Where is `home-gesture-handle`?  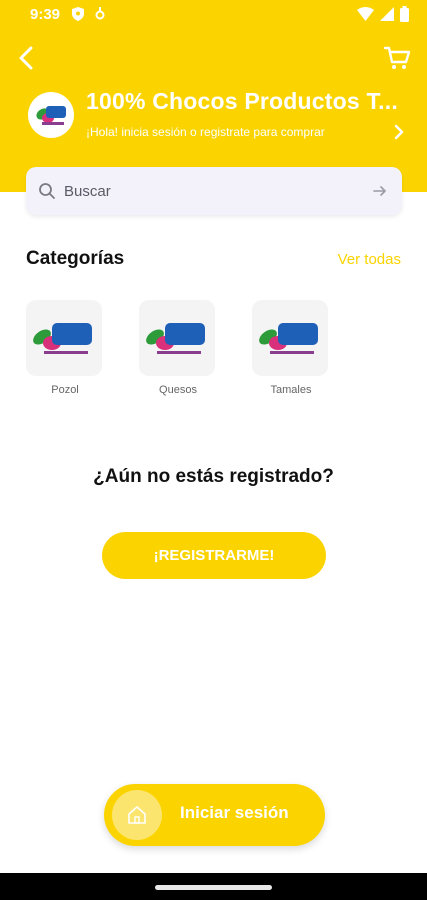 home-gesture-handle is located at coordinates (213, 887).